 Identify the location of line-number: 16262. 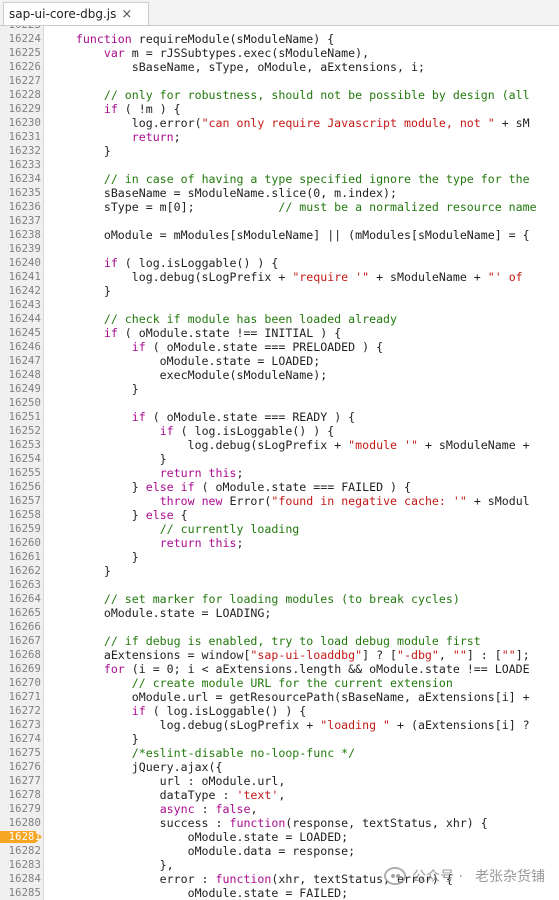
(20, 571).